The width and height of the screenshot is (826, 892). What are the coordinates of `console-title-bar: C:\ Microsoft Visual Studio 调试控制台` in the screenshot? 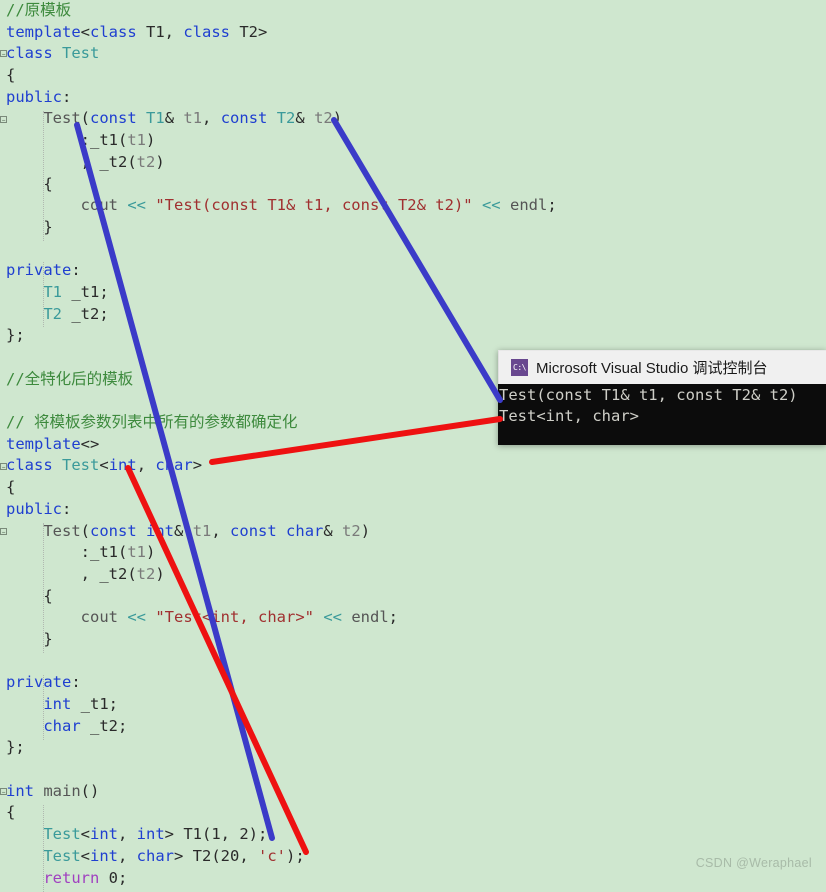 It's located at (662, 367).